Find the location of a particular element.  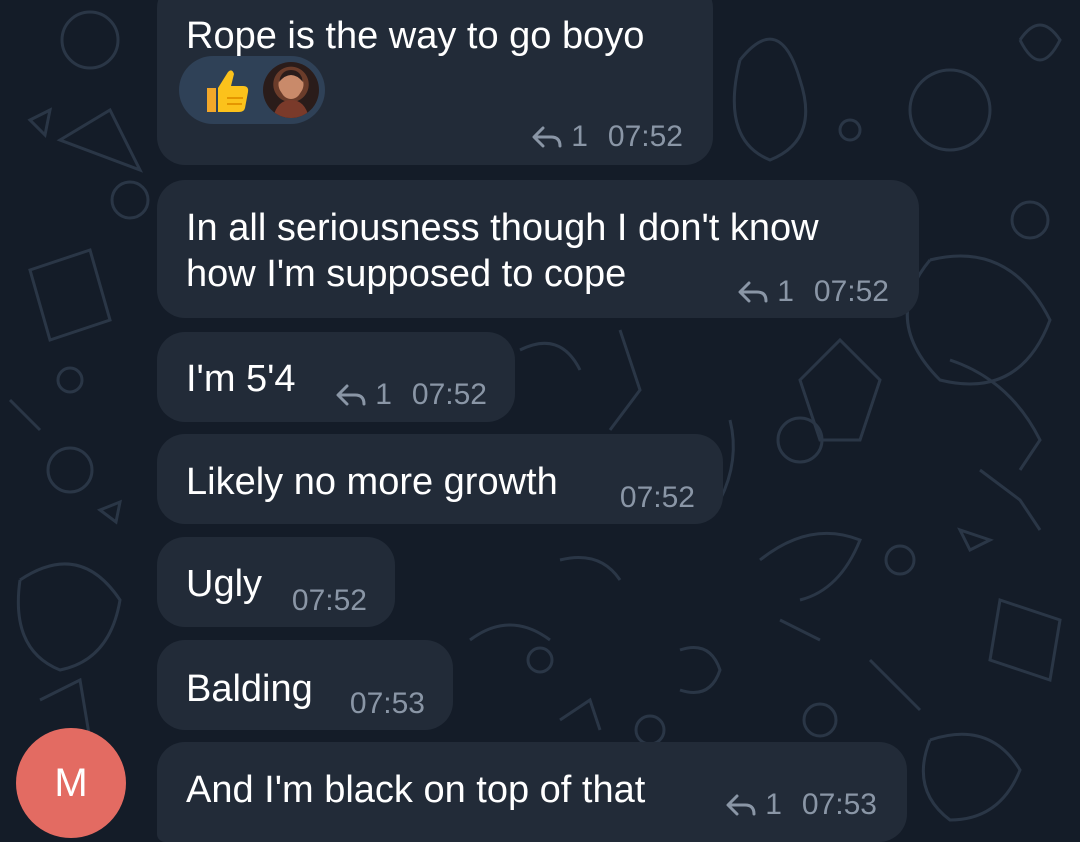

avatar-initial: M is located at coordinates (71, 782).